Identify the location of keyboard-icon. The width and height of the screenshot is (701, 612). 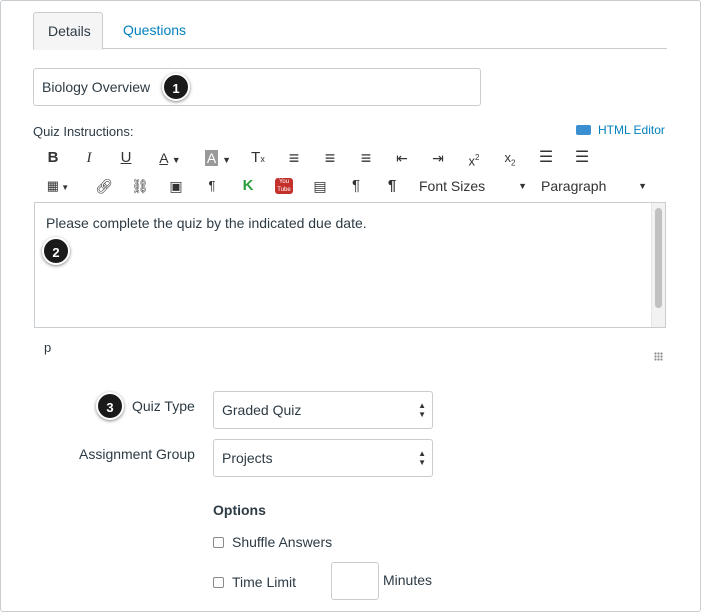
(583, 130).